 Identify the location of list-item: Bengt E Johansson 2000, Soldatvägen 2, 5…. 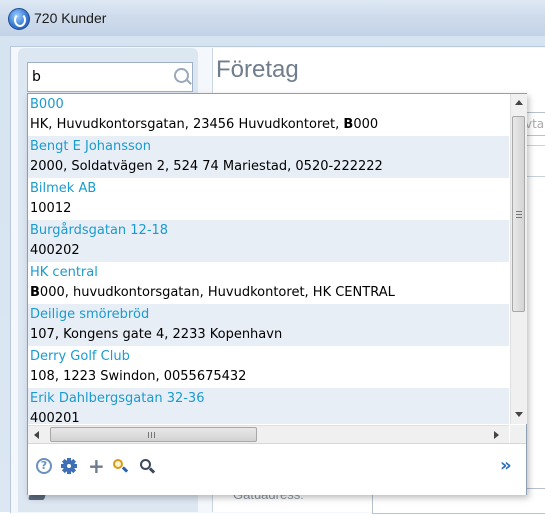
(268, 157).